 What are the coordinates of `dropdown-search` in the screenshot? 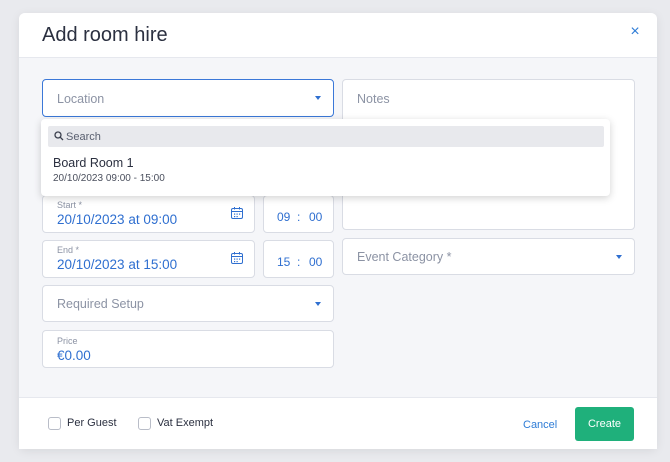 It's located at (326, 136).